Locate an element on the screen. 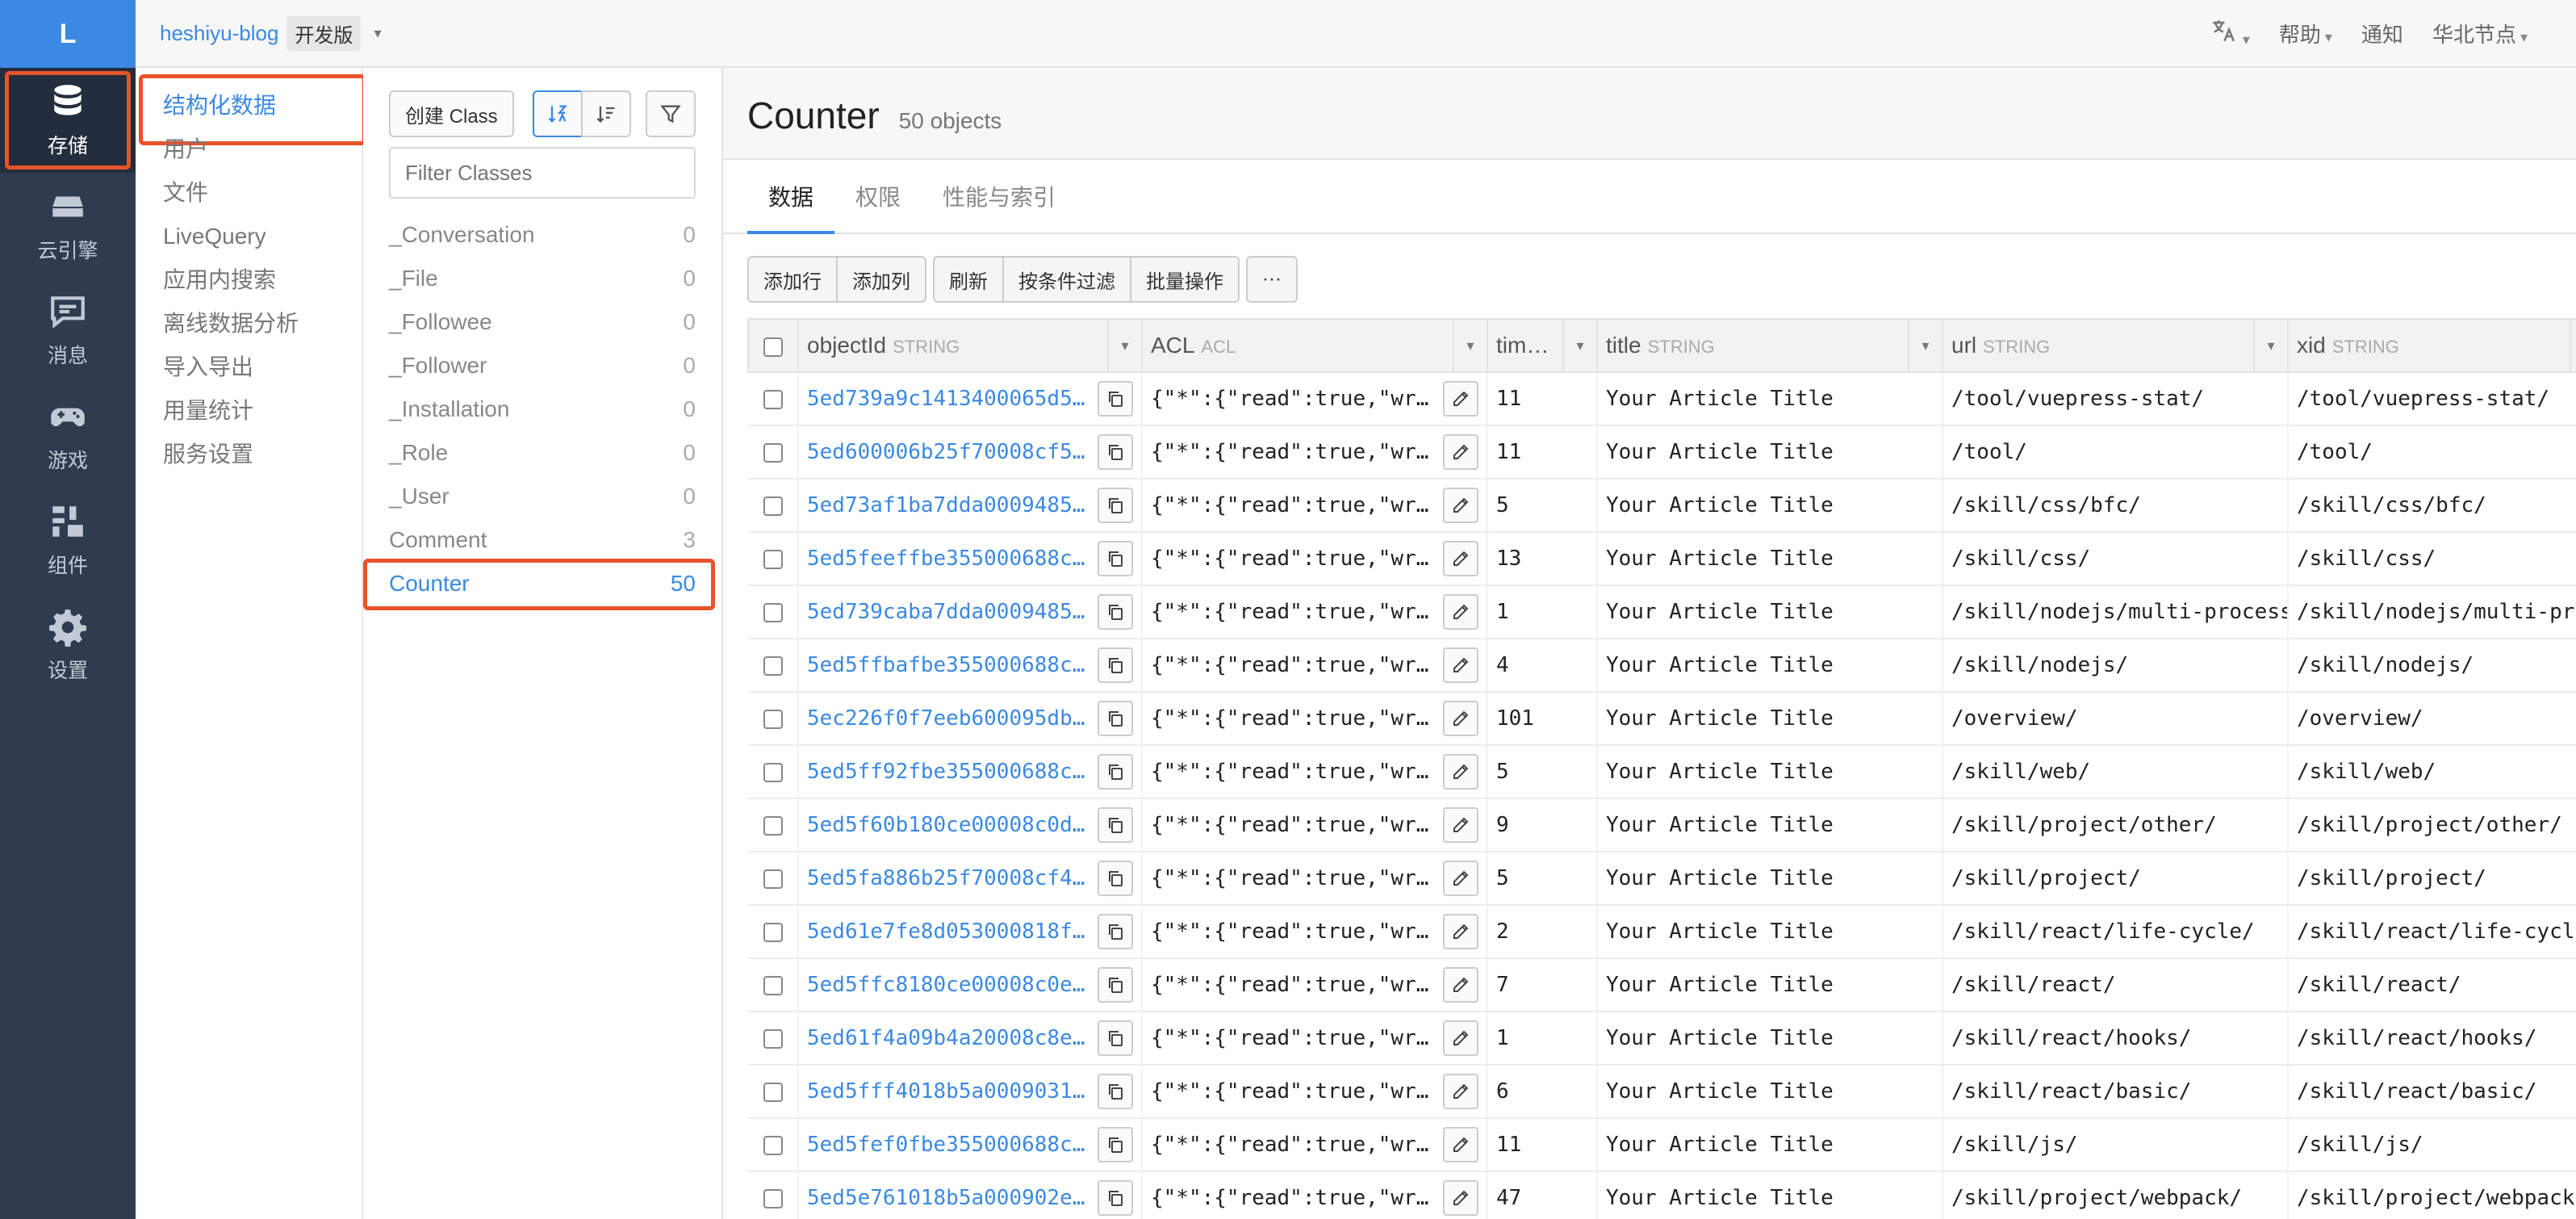  object-id-cell: 5ed5fef0fbe355000688c64b is located at coordinates (970, 1145).